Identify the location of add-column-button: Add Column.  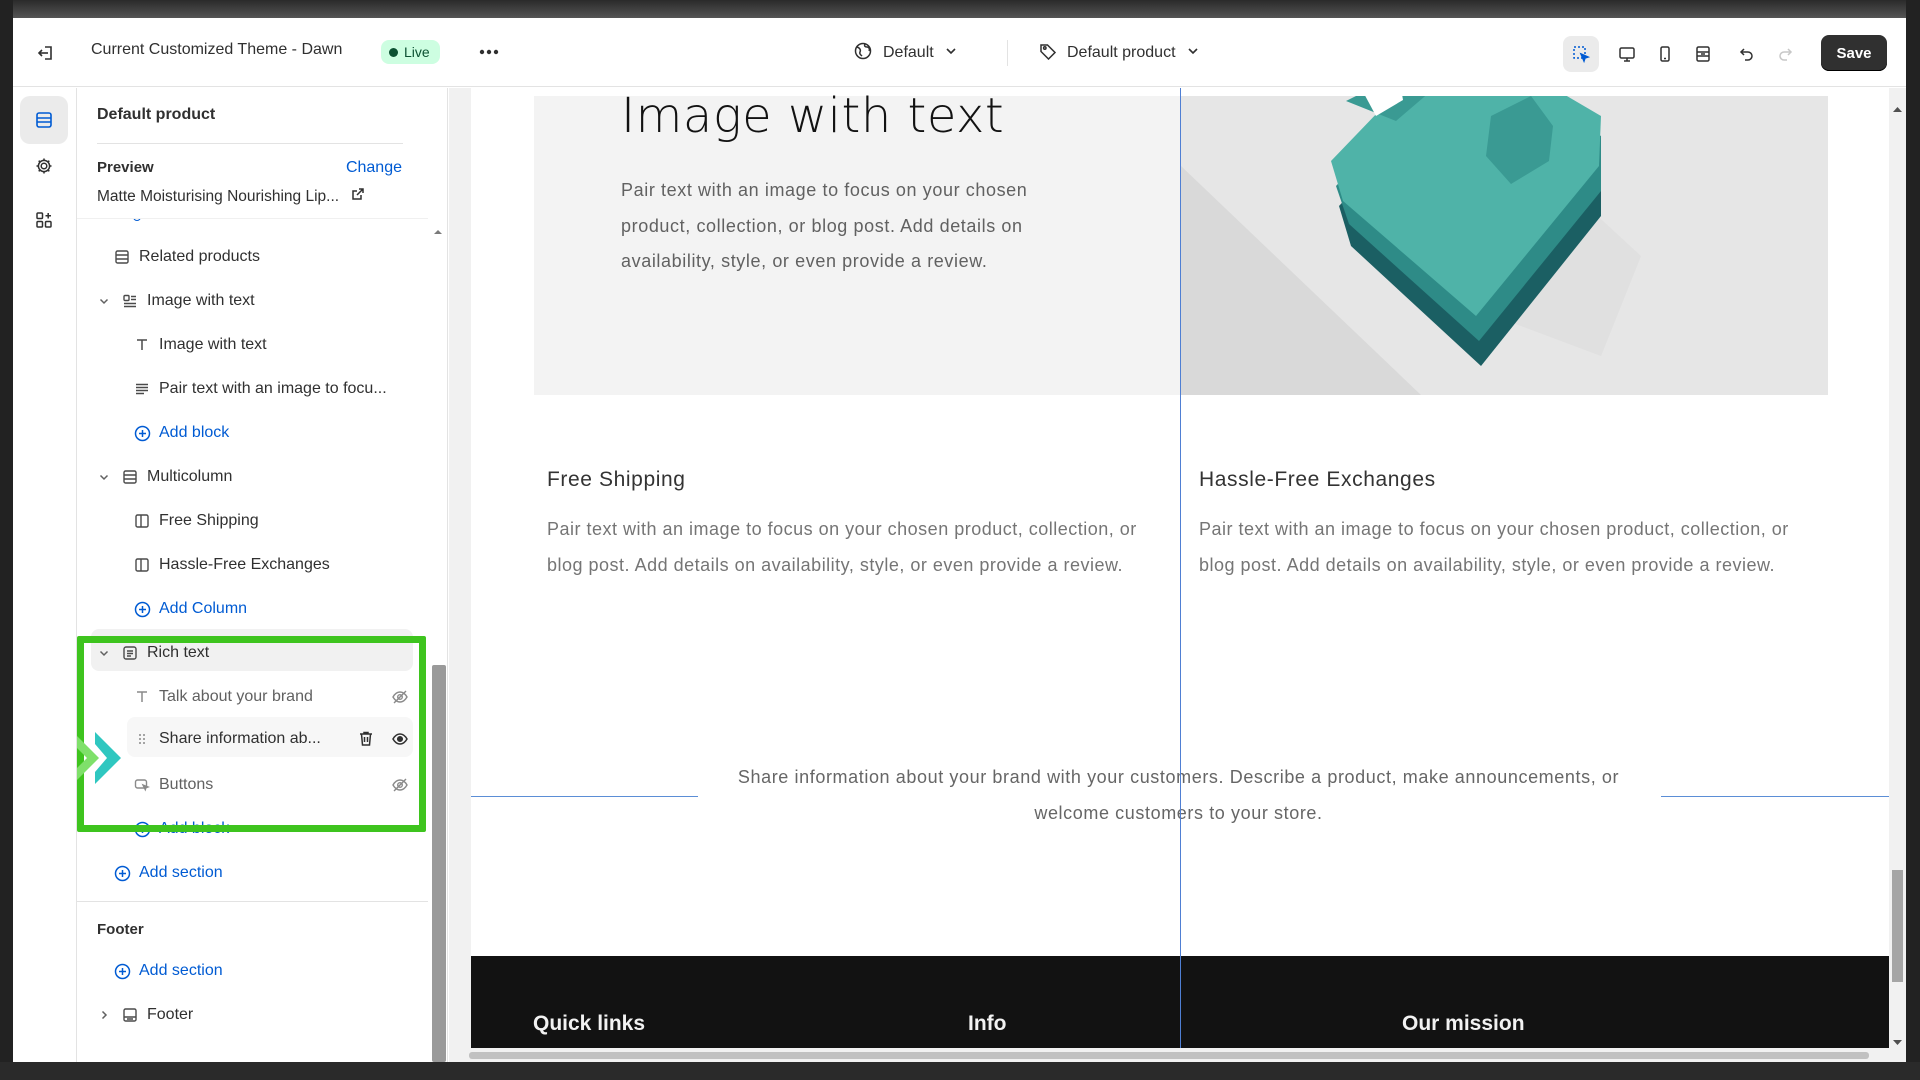
(190, 609).